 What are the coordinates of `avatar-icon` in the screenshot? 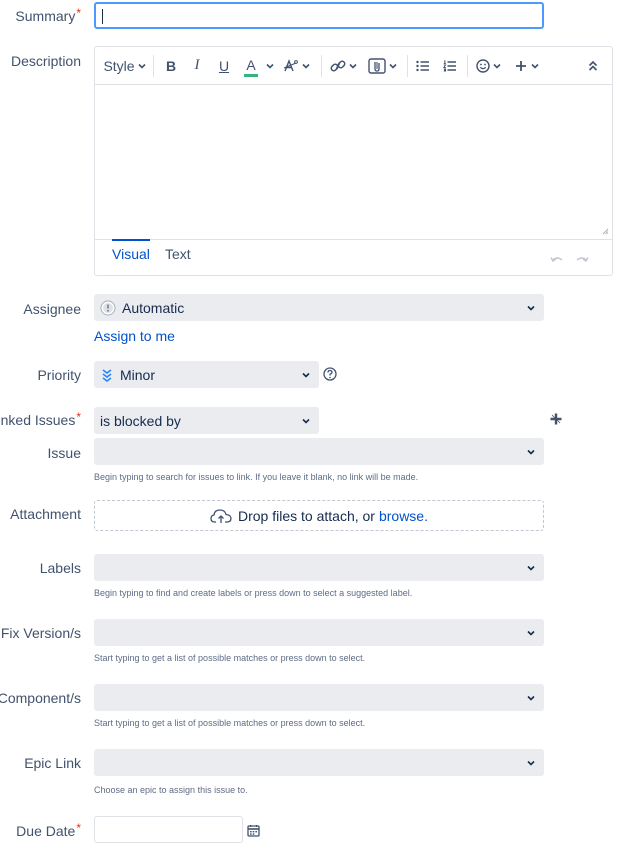 It's located at (108, 307).